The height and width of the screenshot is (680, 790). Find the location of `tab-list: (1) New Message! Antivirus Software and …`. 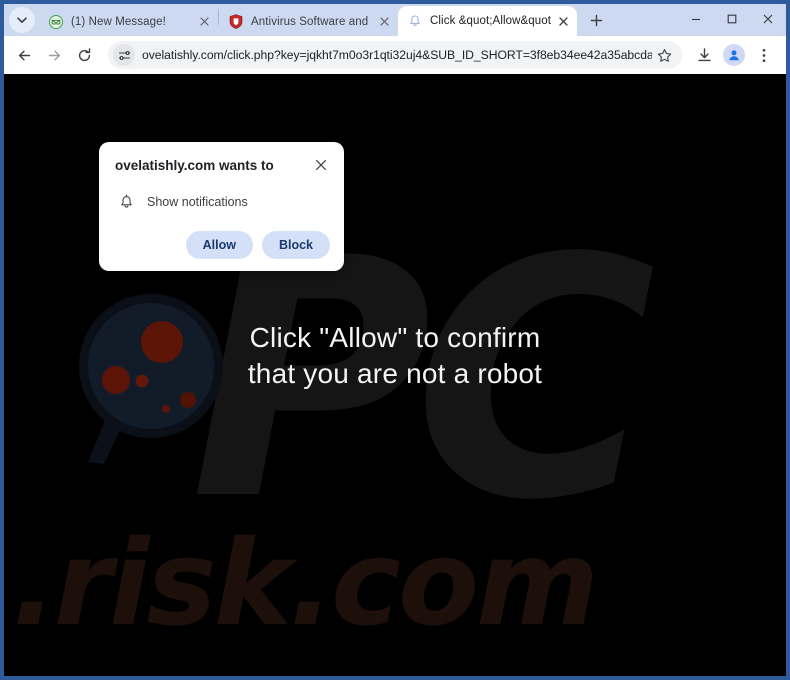

tab-list: (1) New Message! Antivirus Software and … is located at coordinates (308, 20).